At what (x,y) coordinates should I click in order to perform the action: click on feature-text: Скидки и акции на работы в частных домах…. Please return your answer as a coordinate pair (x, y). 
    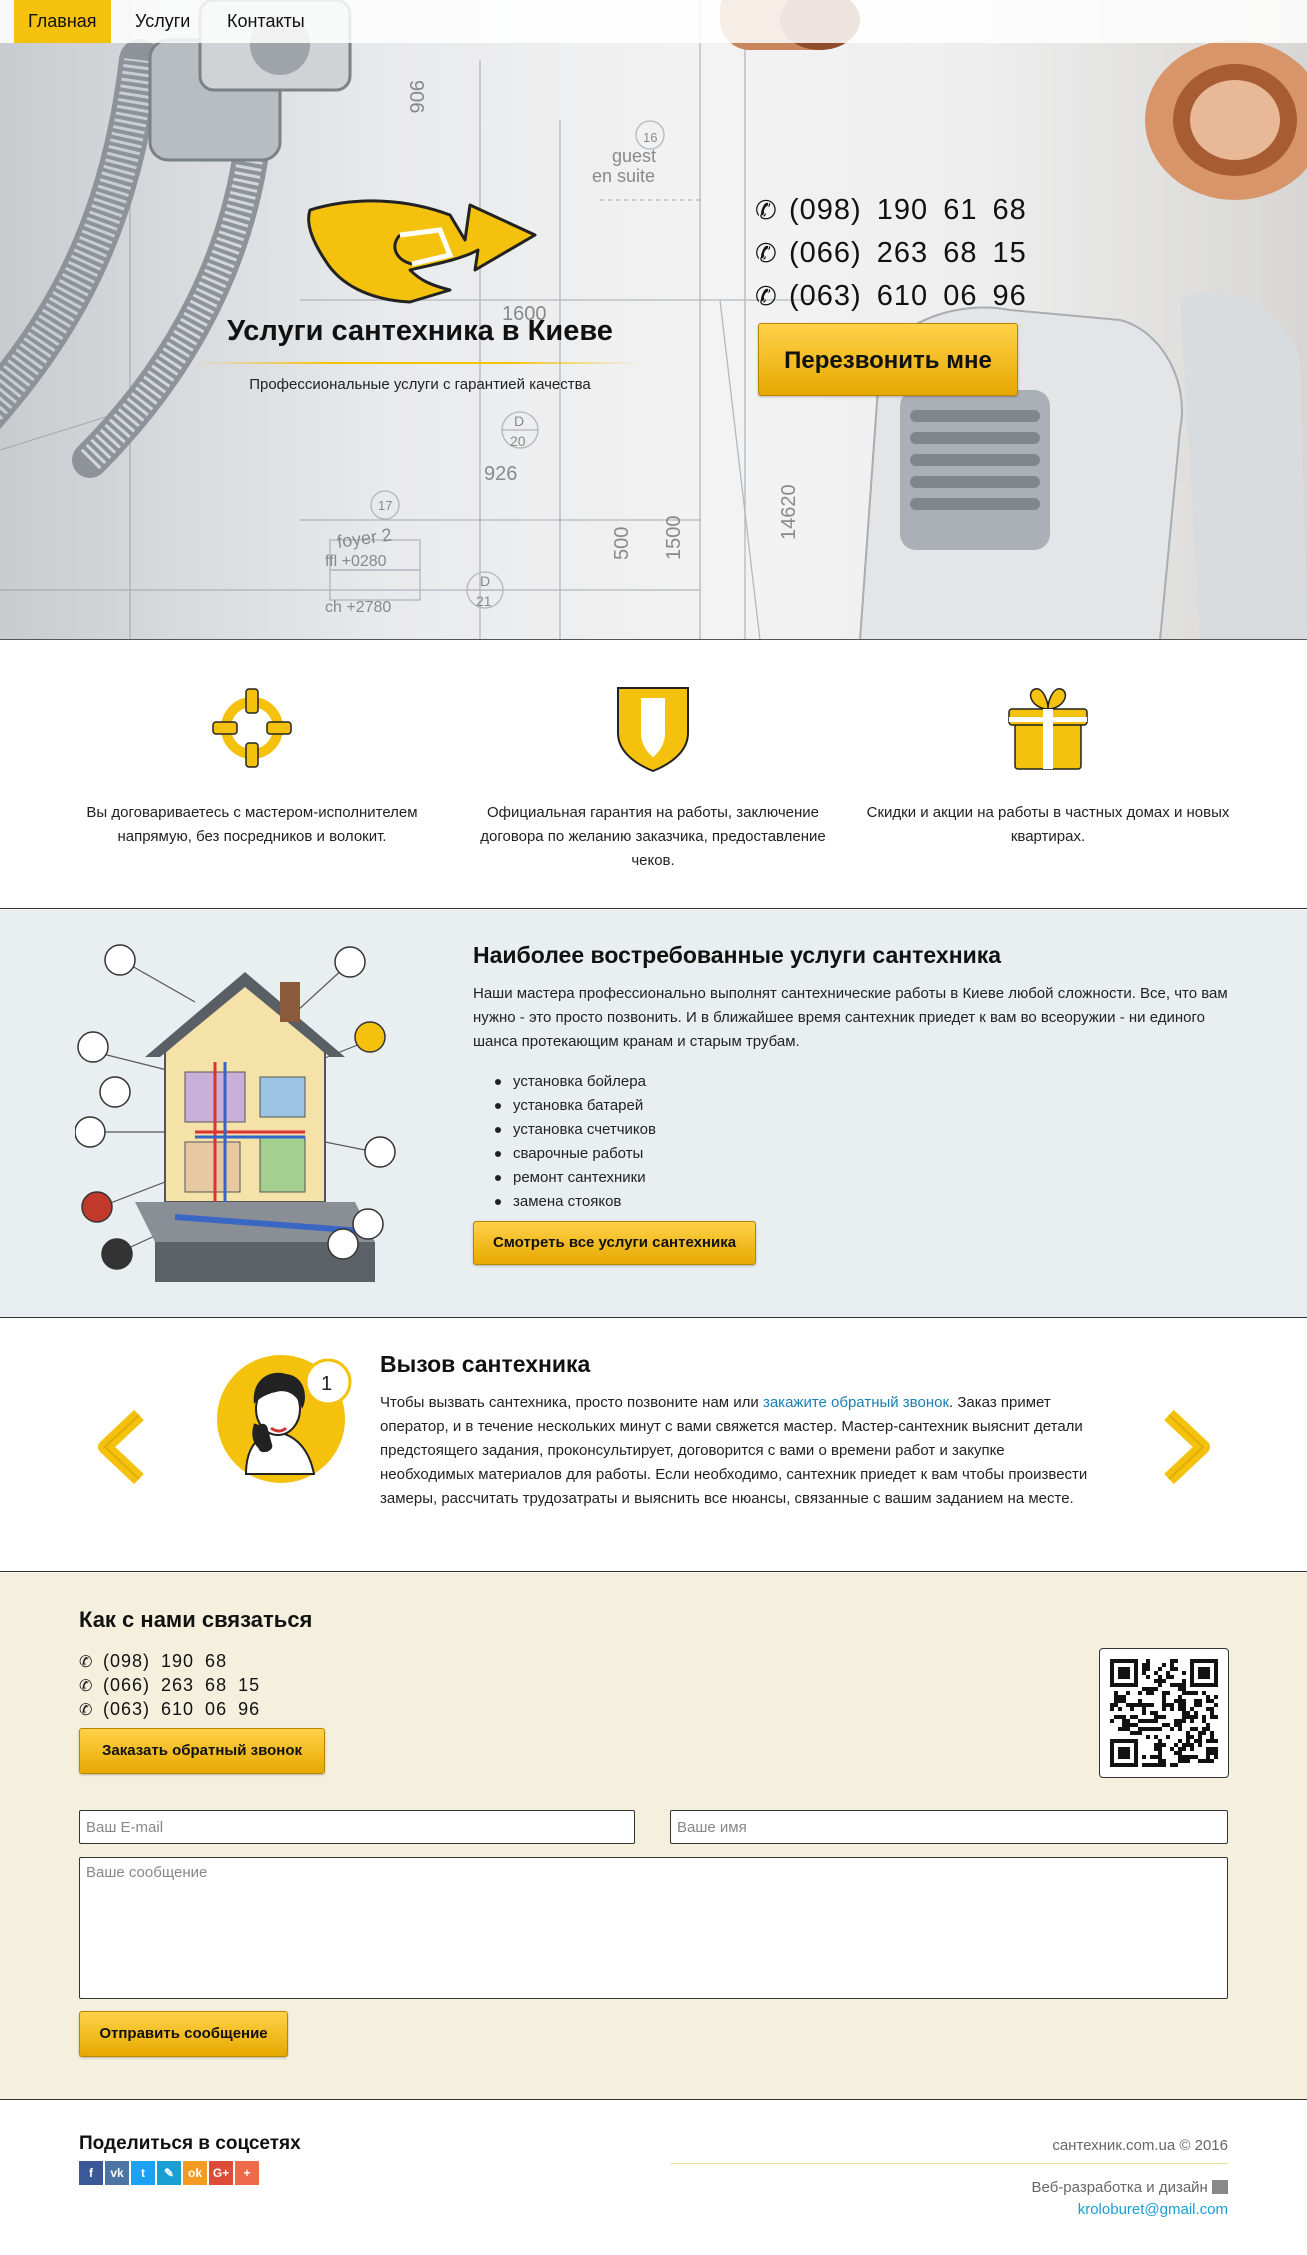
    Looking at the image, I should click on (1048, 824).